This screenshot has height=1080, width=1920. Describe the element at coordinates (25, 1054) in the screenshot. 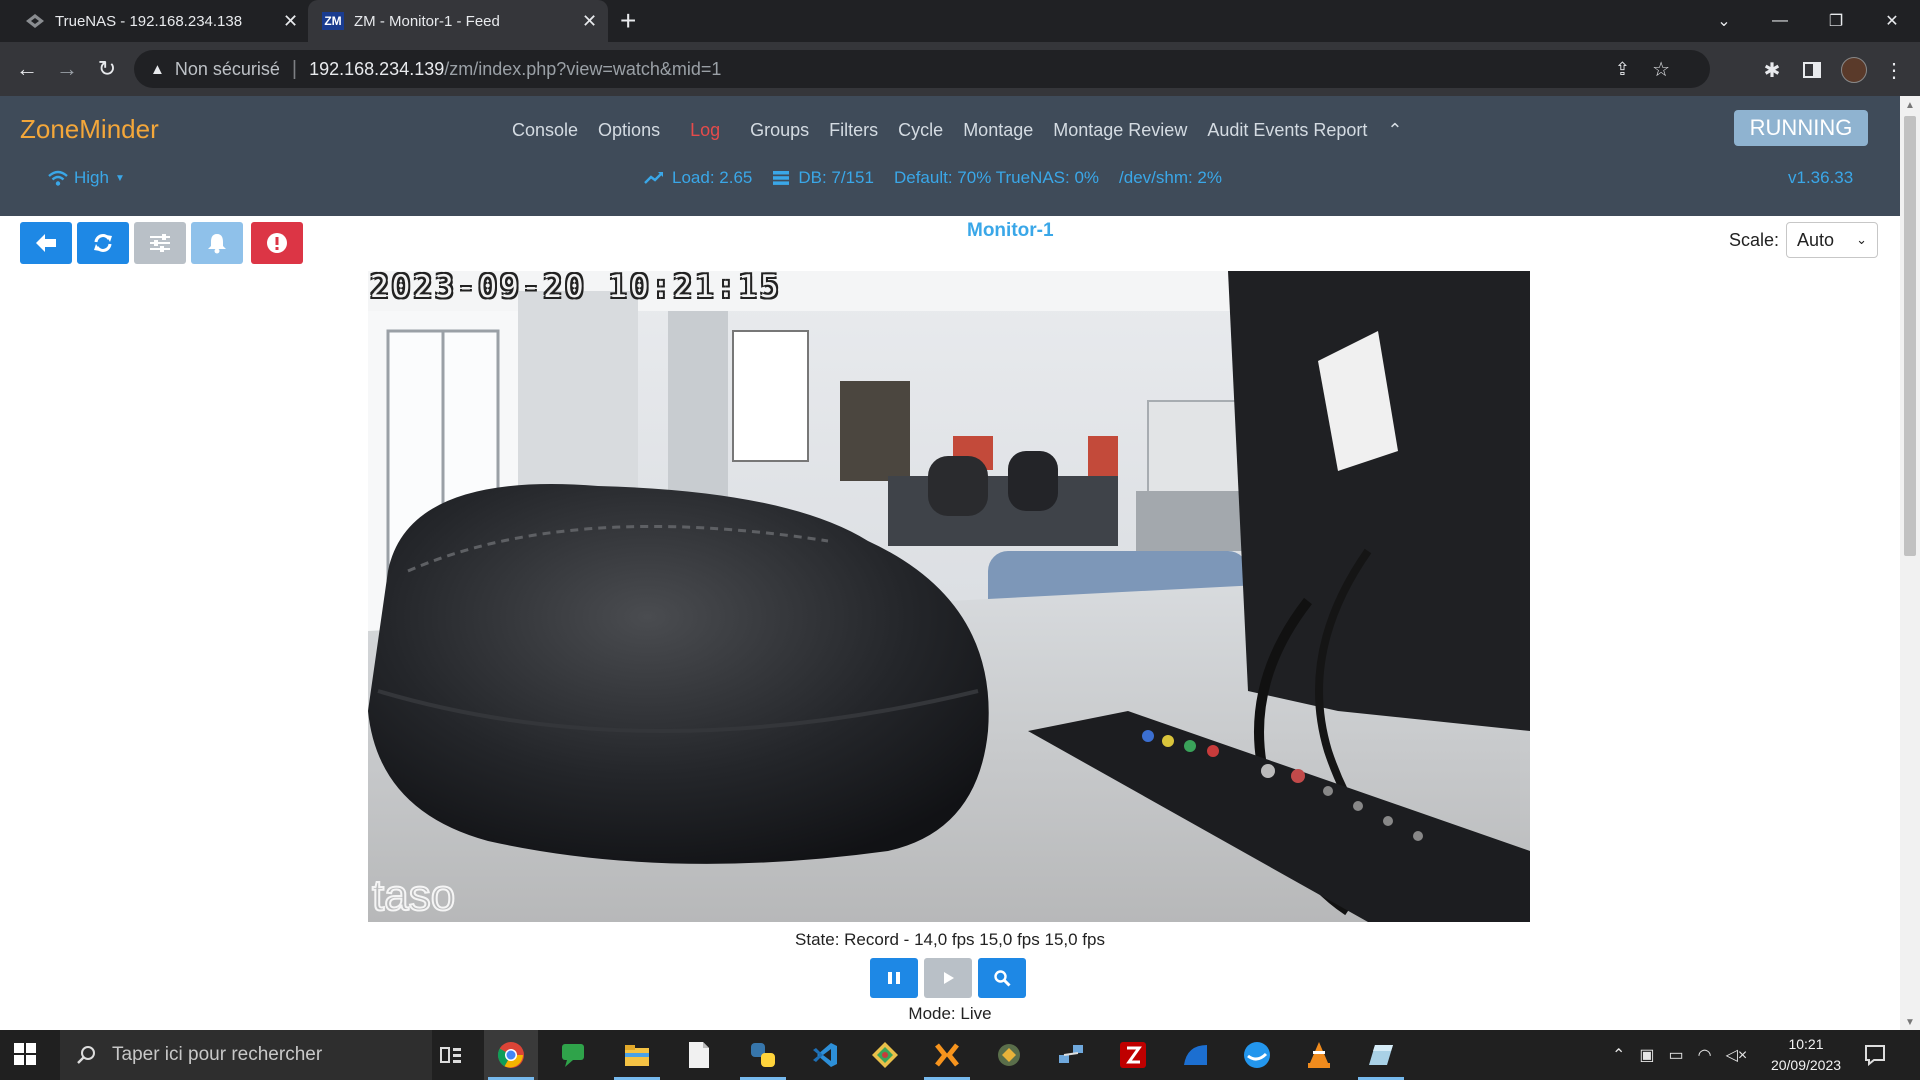

I see `start-button` at that location.